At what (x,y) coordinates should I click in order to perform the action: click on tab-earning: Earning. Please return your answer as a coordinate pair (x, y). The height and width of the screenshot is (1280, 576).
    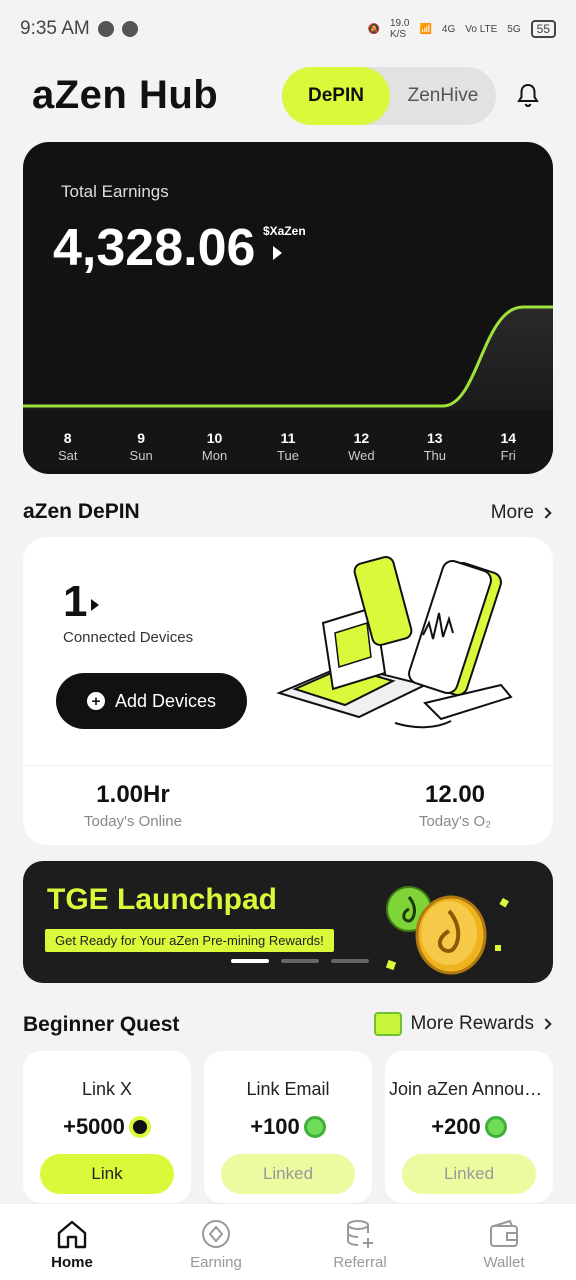
    Looking at the image, I should click on (216, 1242).